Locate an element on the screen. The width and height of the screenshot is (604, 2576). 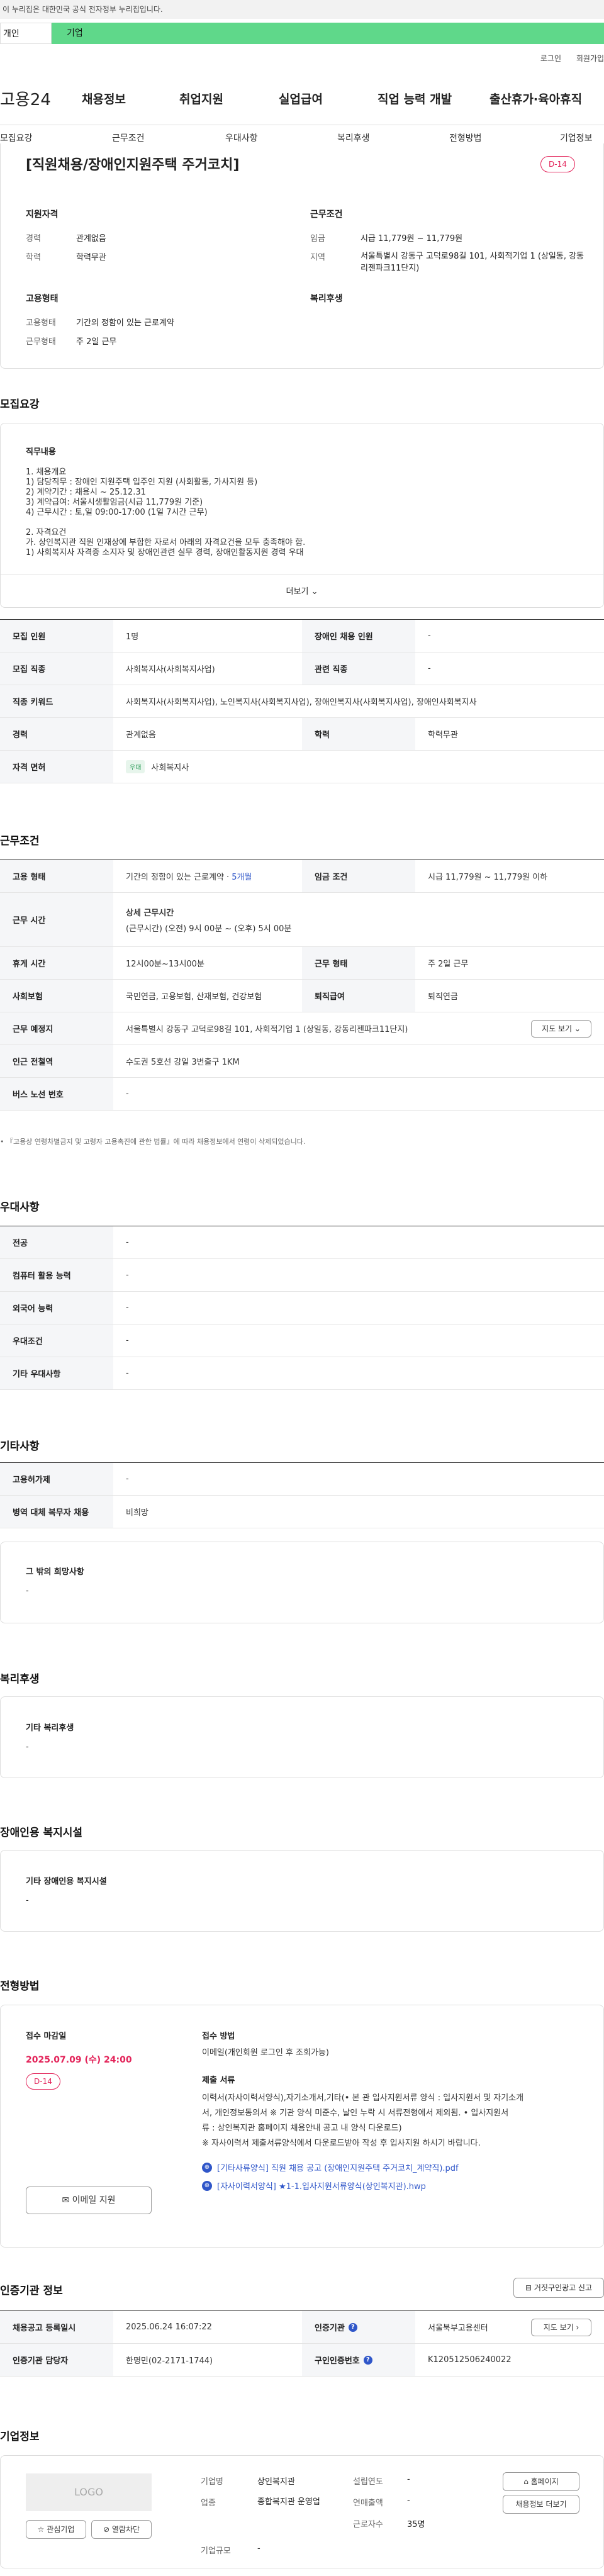
more-label: 더보기 is located at coordinates (297, 591).